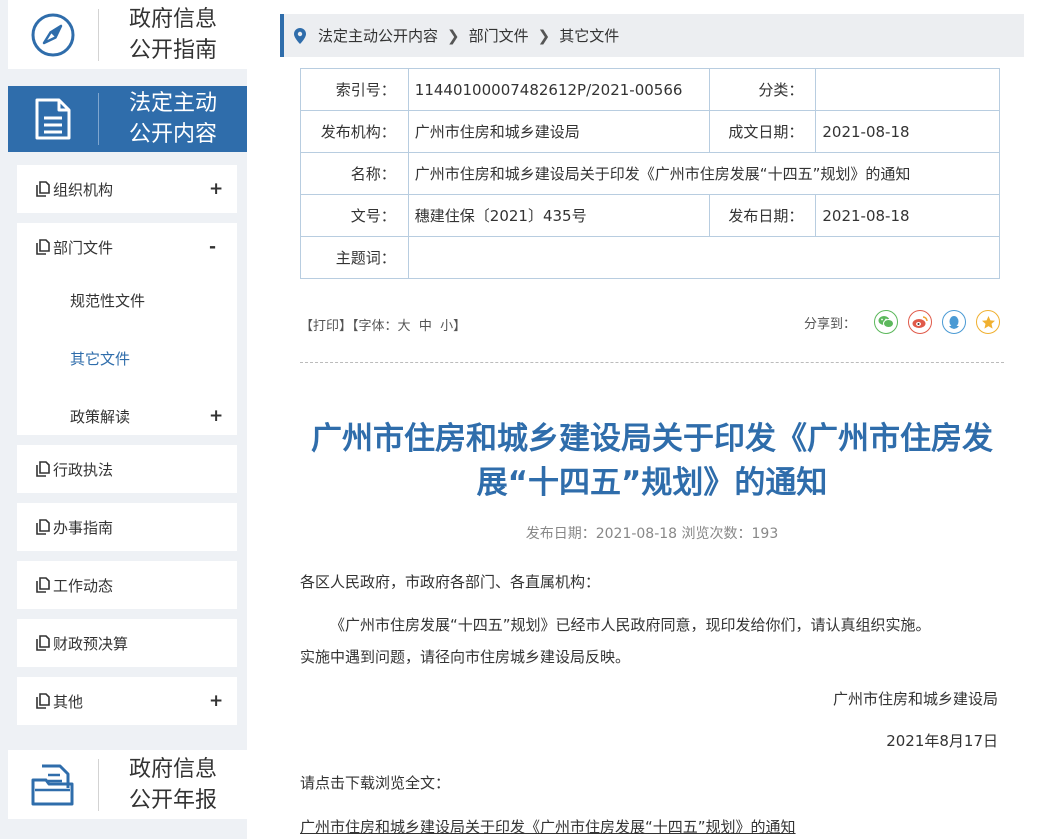 The image size is (1041, 839). What do you see at coordinates (354, 89) in the screenshot?
I see `index-label: 索引号：` at bounding box center [354, 89].